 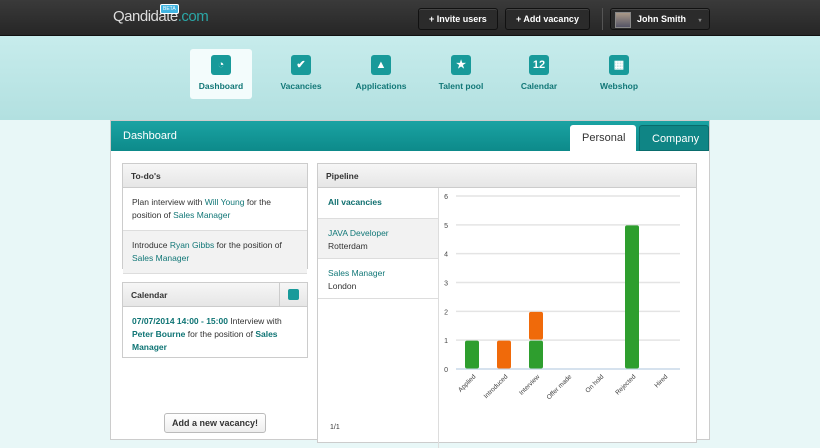 I want to click on vacancy-all: All vacancies, so click(x=378, y=203).